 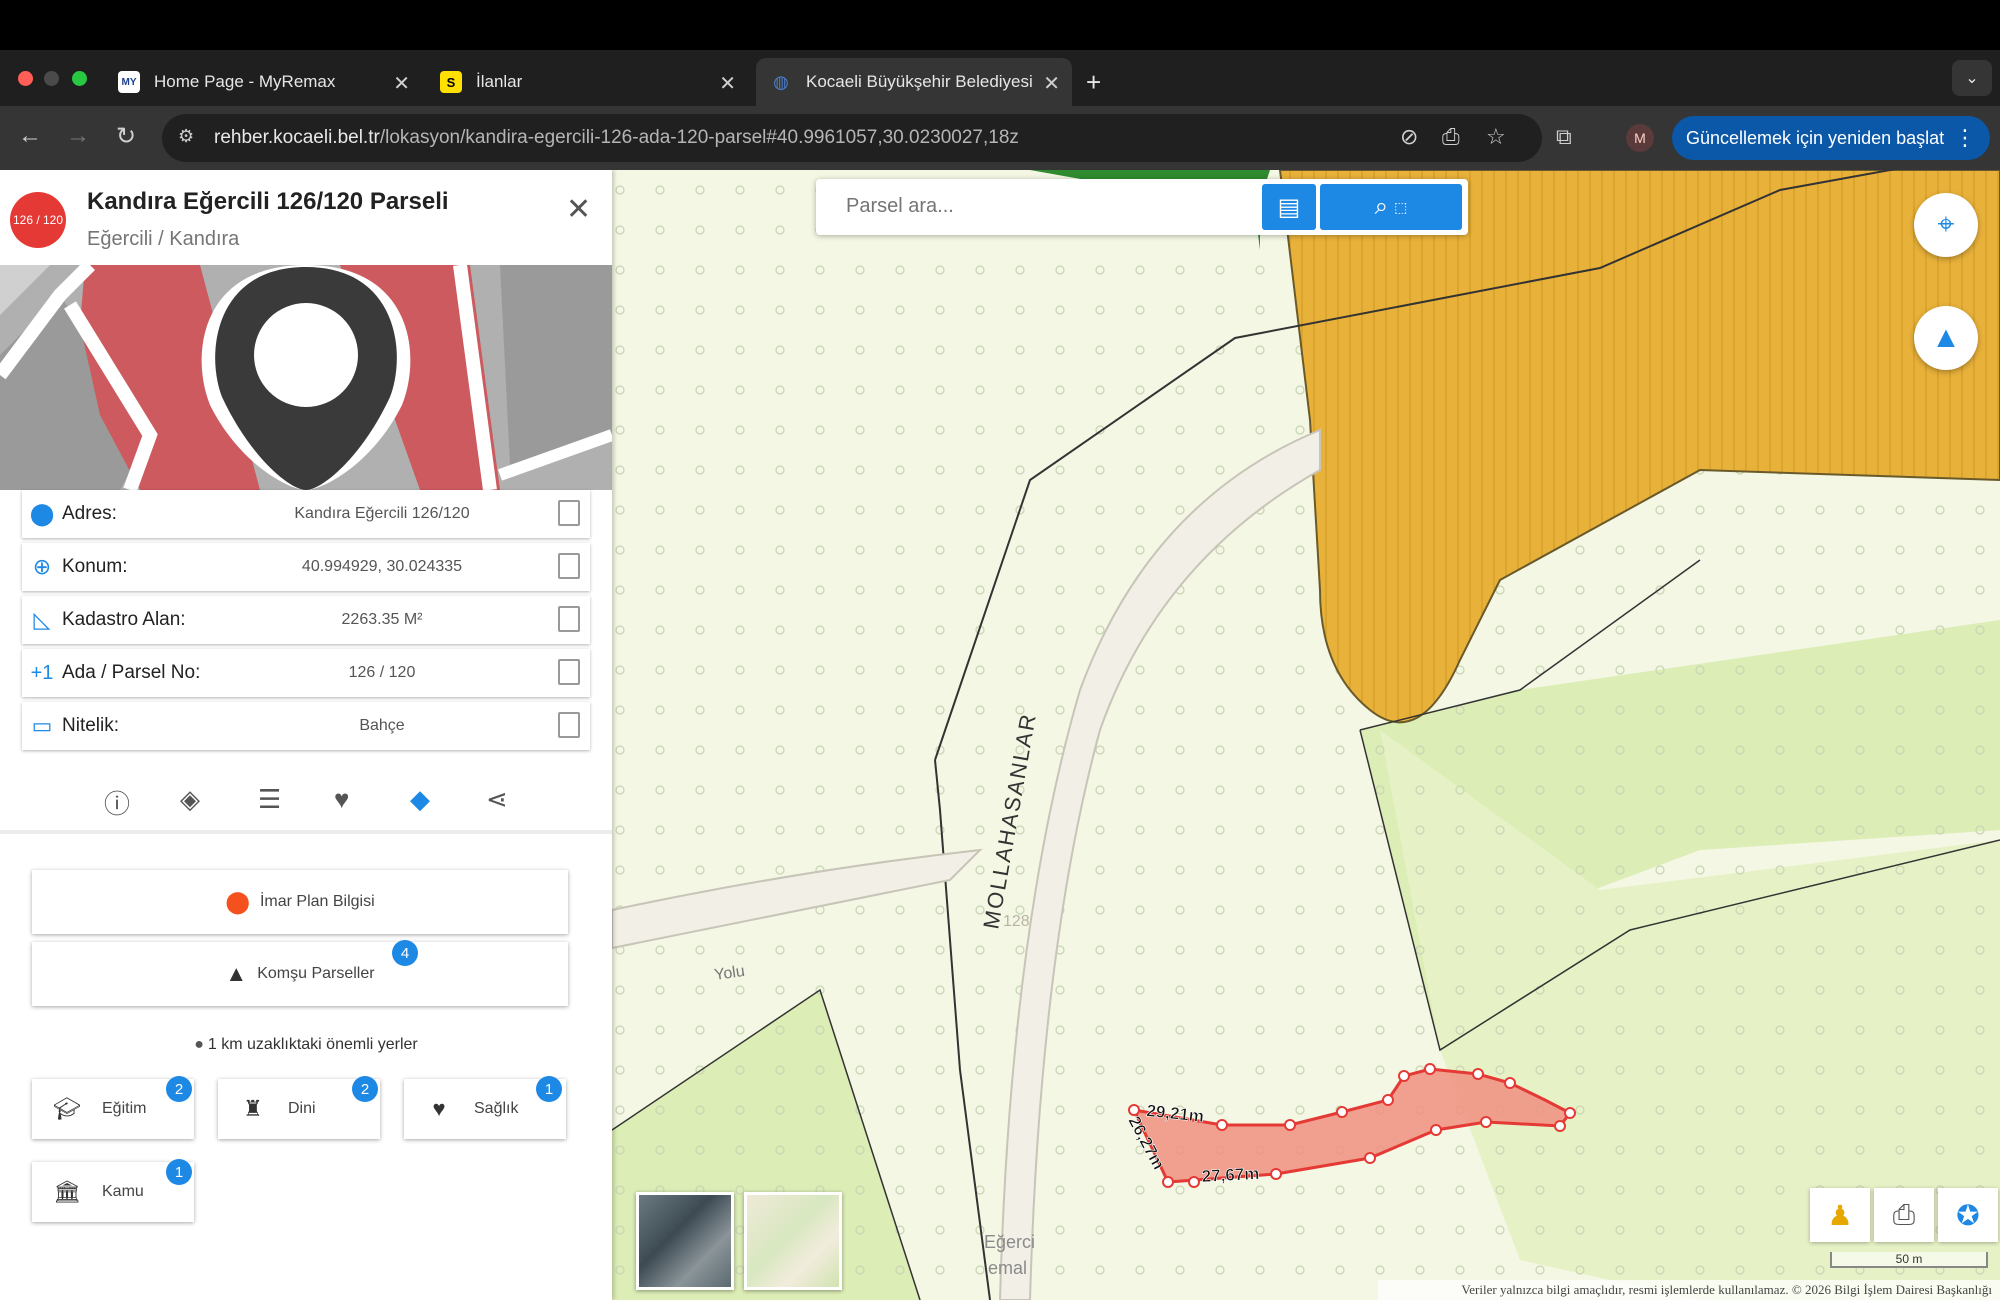 What do you see at coordinates (1009, 1242) in the screenshot?
I see `place-label-1: Eğerci` at bounding box center [1009, 1242].